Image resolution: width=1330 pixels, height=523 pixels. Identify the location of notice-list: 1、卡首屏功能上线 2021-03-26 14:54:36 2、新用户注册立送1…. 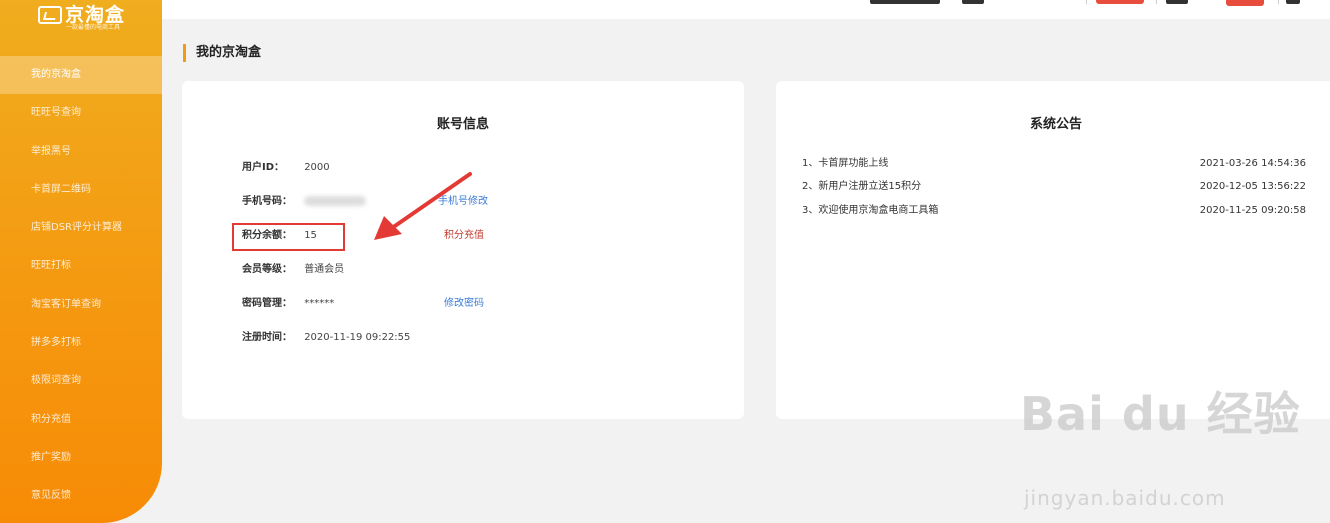
(1054, 192).